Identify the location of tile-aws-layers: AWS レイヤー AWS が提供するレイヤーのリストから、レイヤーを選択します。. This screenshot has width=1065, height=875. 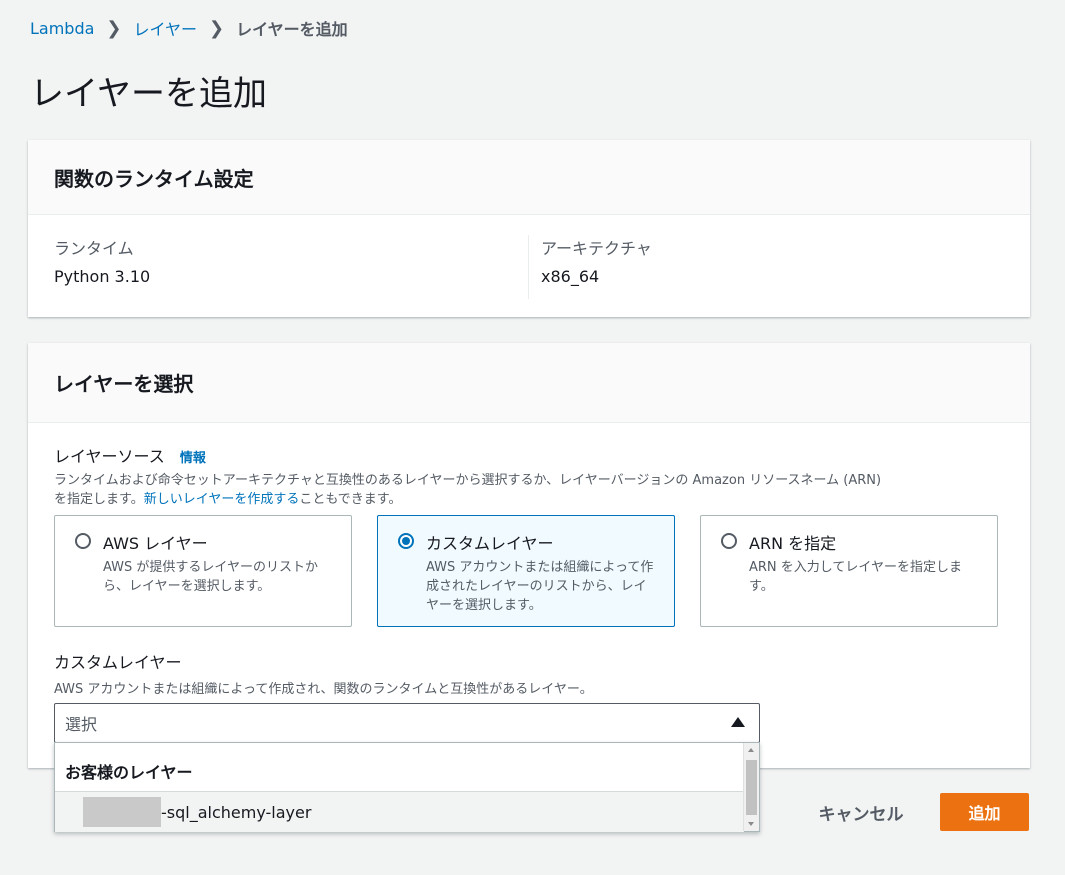
(203, 571).